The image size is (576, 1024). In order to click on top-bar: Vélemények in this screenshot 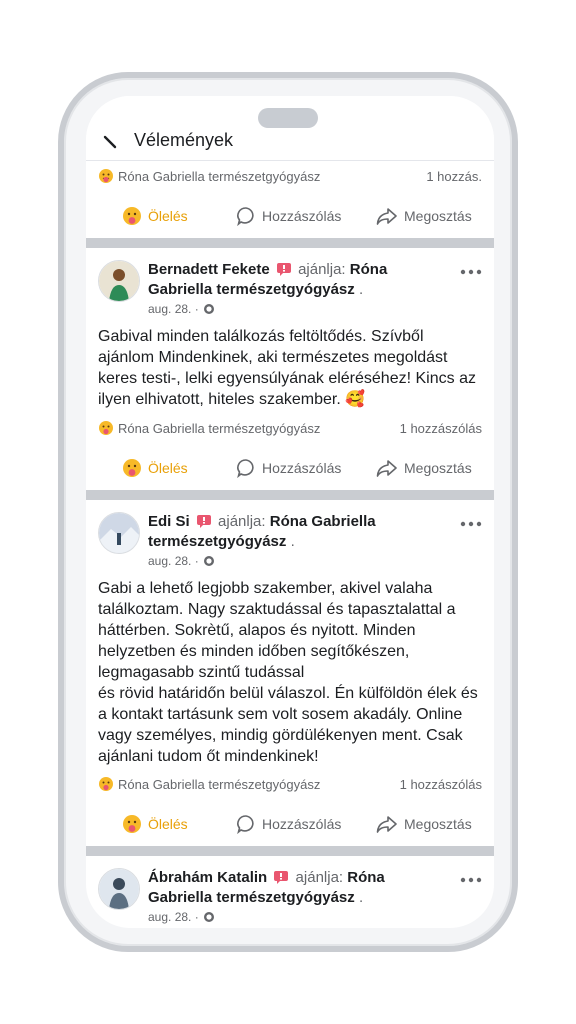, I will do `click(290, 128)`.